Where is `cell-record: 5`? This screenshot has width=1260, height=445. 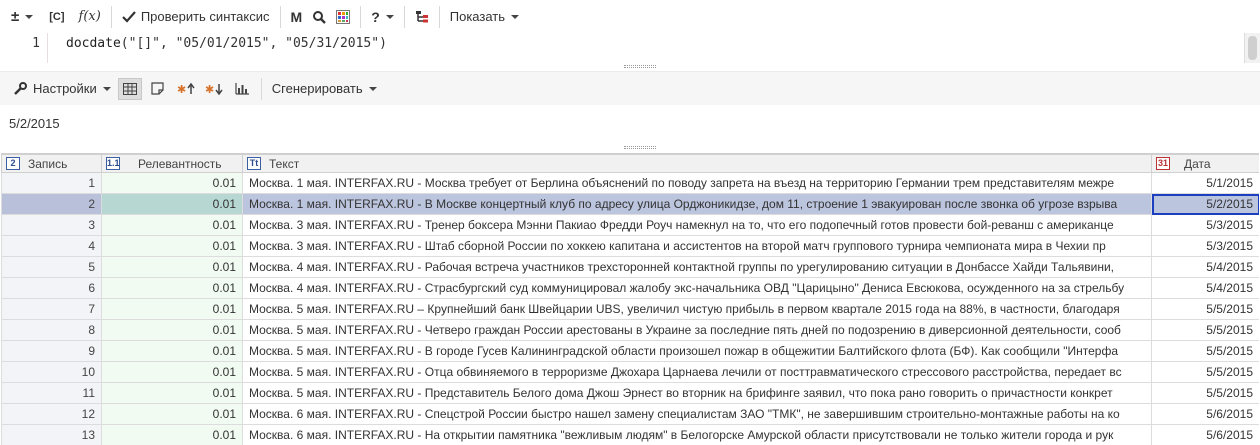
cell-record: 5 is located at coordinates (51, 267).